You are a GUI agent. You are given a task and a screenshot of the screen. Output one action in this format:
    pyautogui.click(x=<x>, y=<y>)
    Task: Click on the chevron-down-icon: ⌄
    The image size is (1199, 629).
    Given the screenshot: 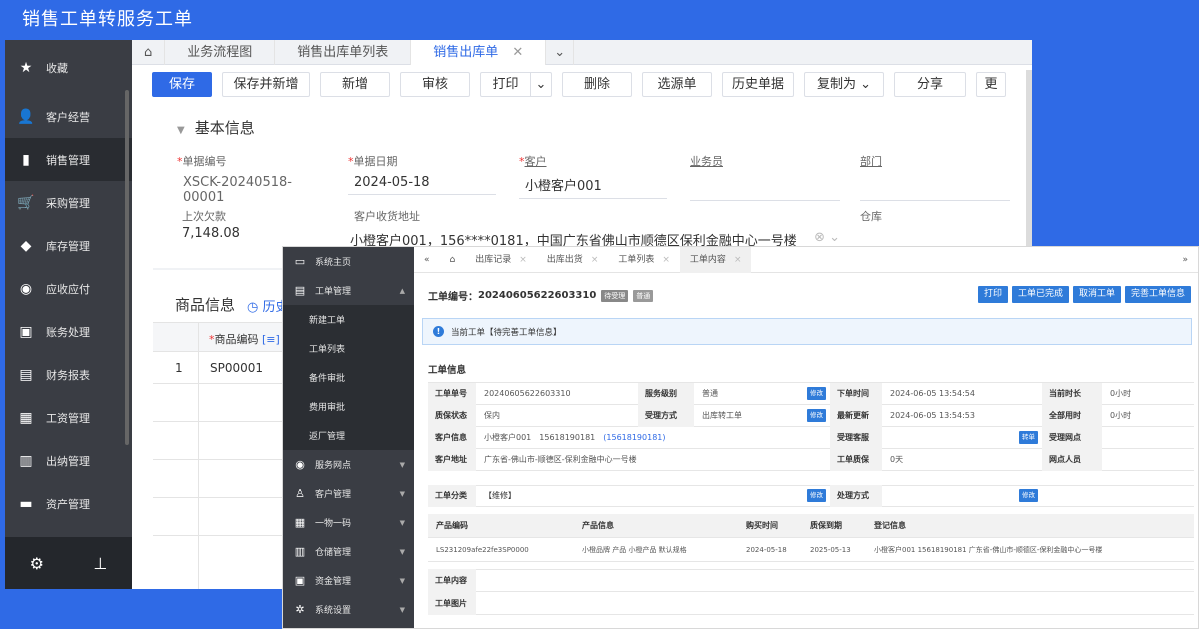 What is the action you would take?
    pyautogui.click(x=541, y=84)
    